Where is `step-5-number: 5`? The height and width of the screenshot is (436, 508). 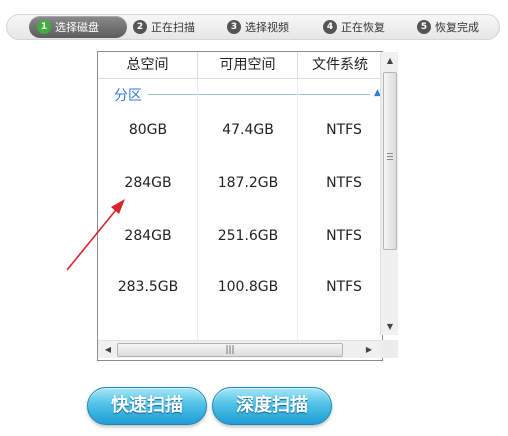 step-5-number: 5 is located at coordinates (424, 27).